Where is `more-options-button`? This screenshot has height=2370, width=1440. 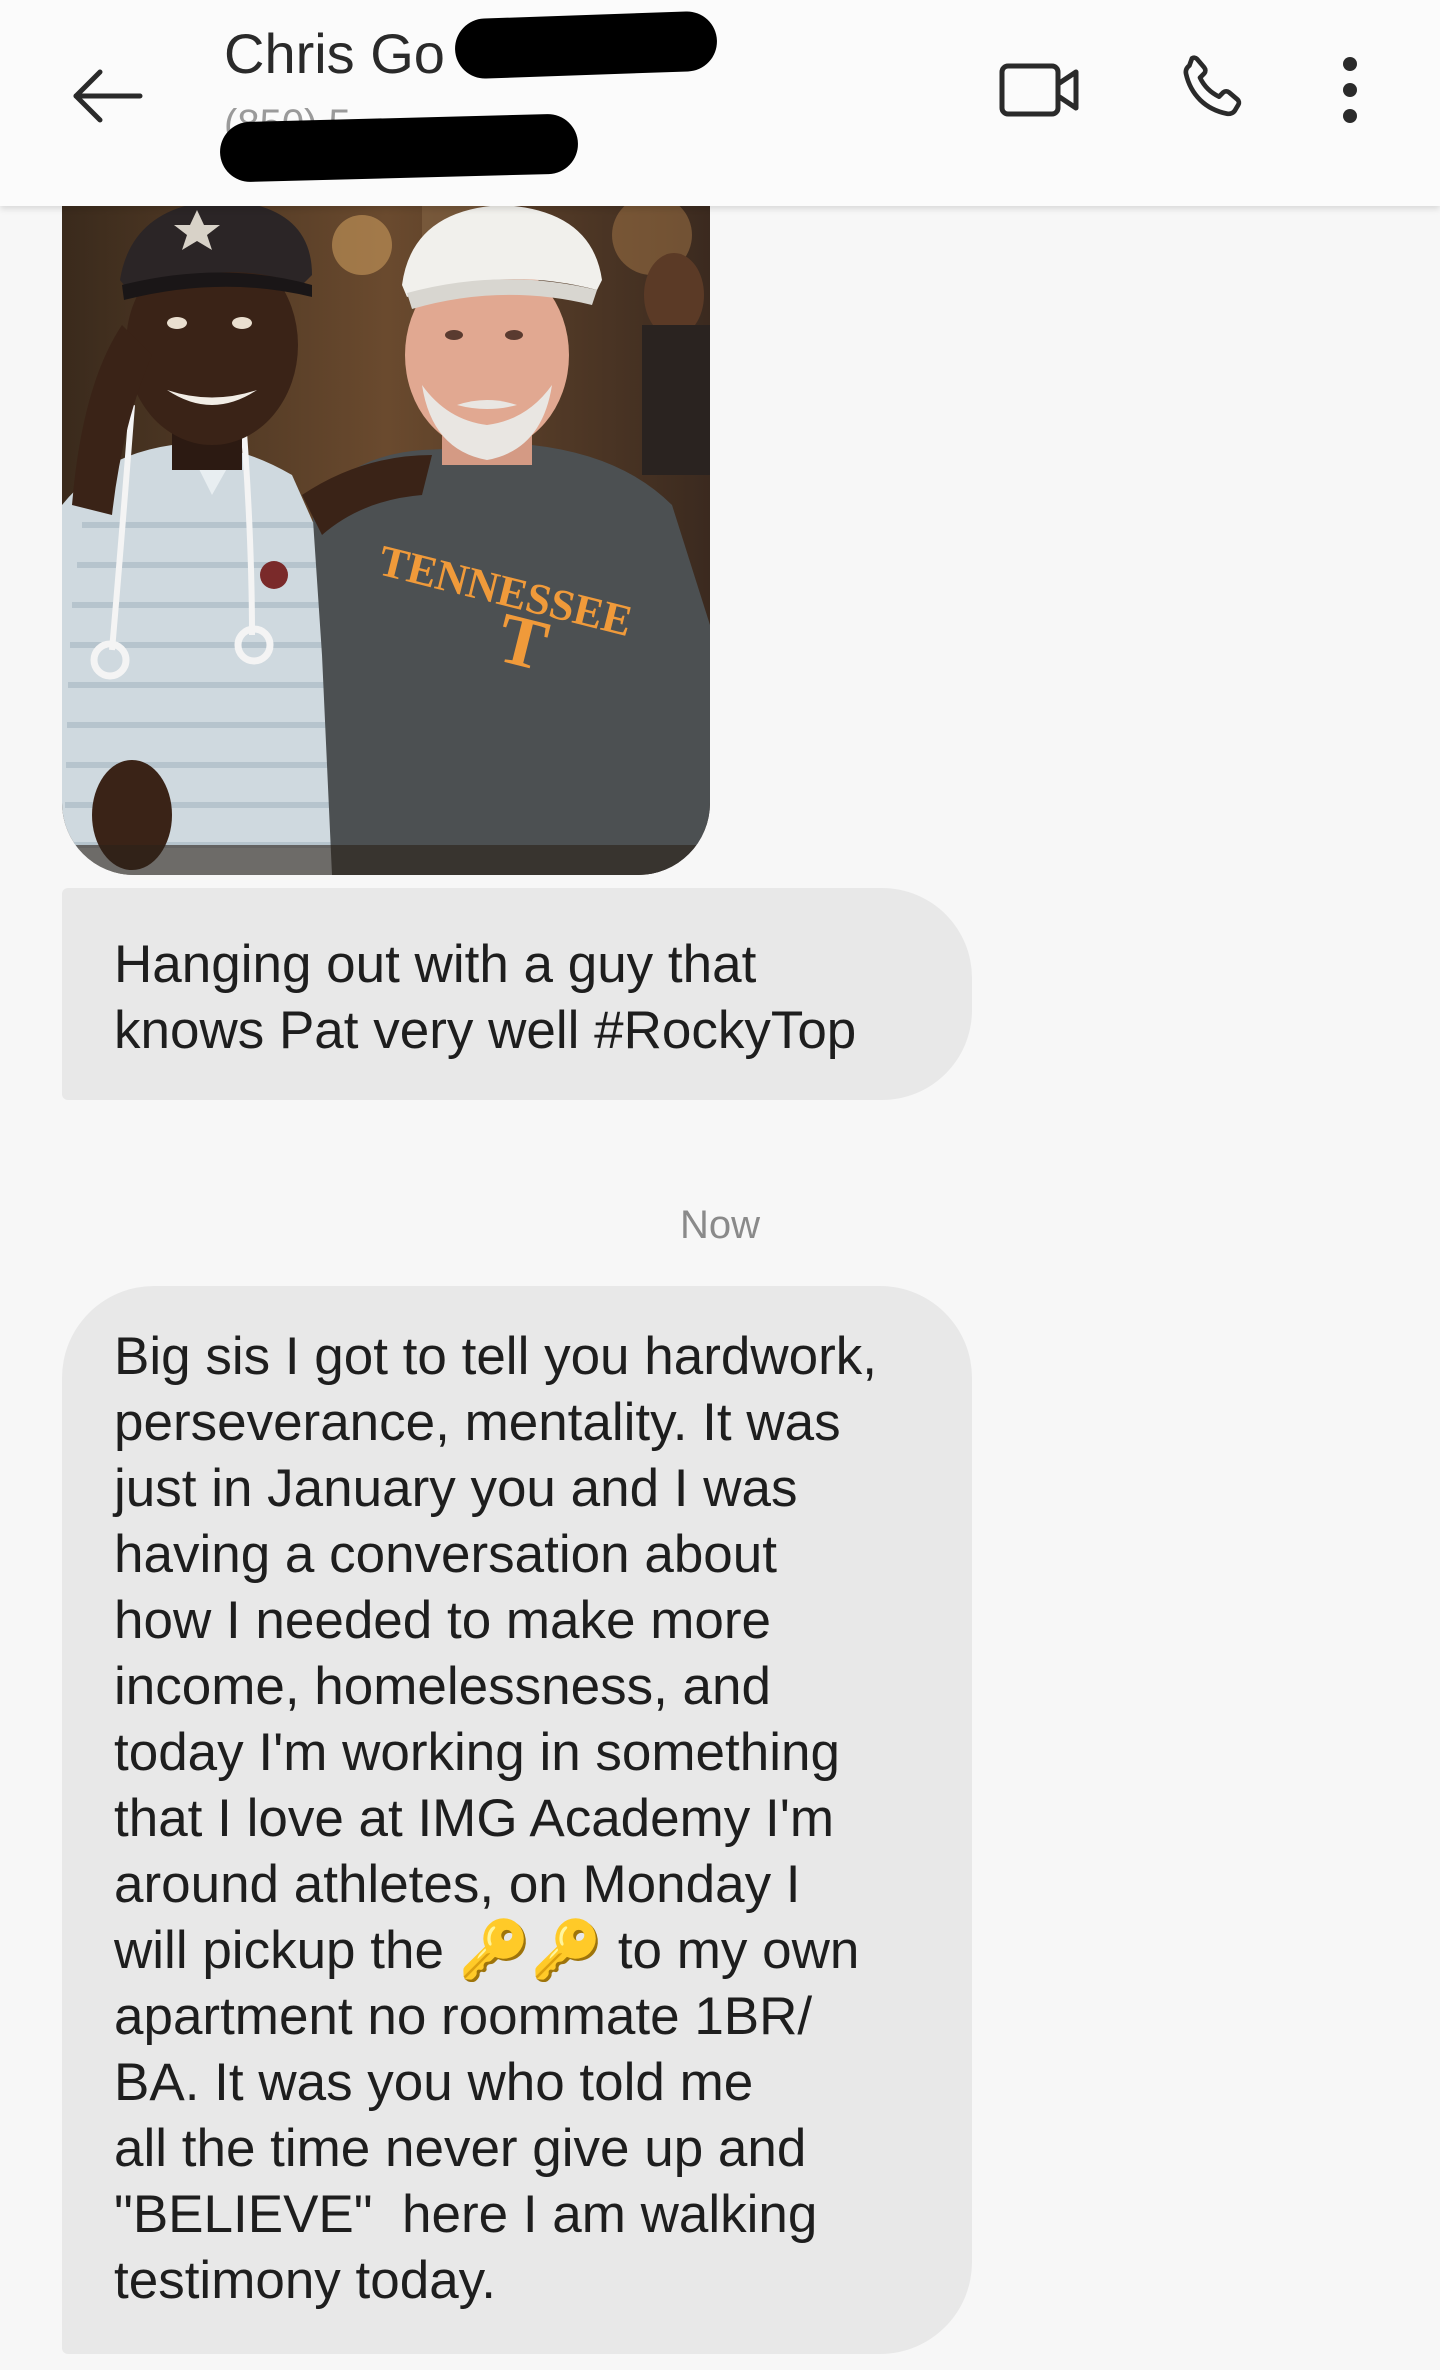 more-options-button is located at coordinates (1350, 90).